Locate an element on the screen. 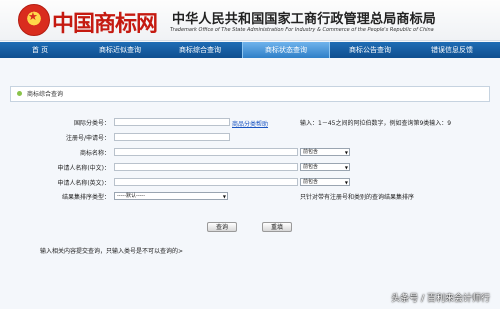 The image size is (500, 309). search-note: 输入相关内容提交查询，只输入类号是不可以查询的> is located at coordinates (112, 251).